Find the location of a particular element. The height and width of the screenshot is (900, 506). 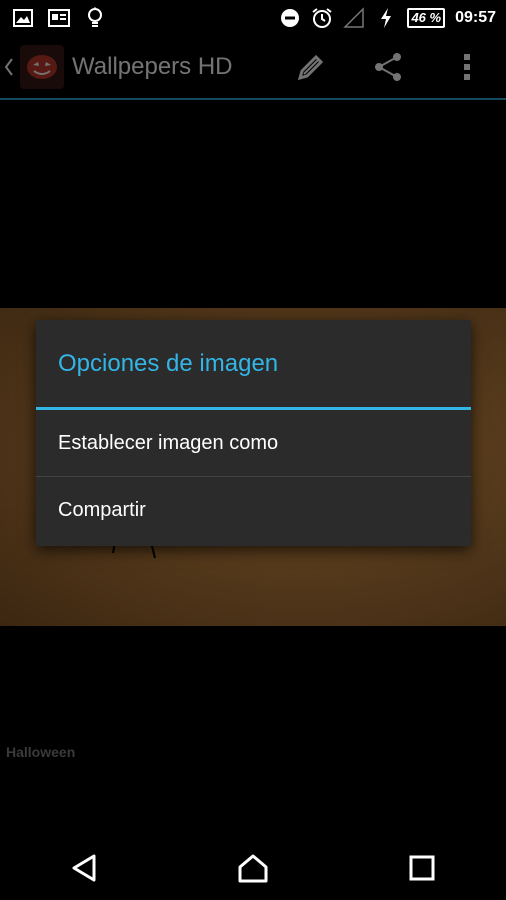

overflow-menu-icon is located at coordinates (467, 67).